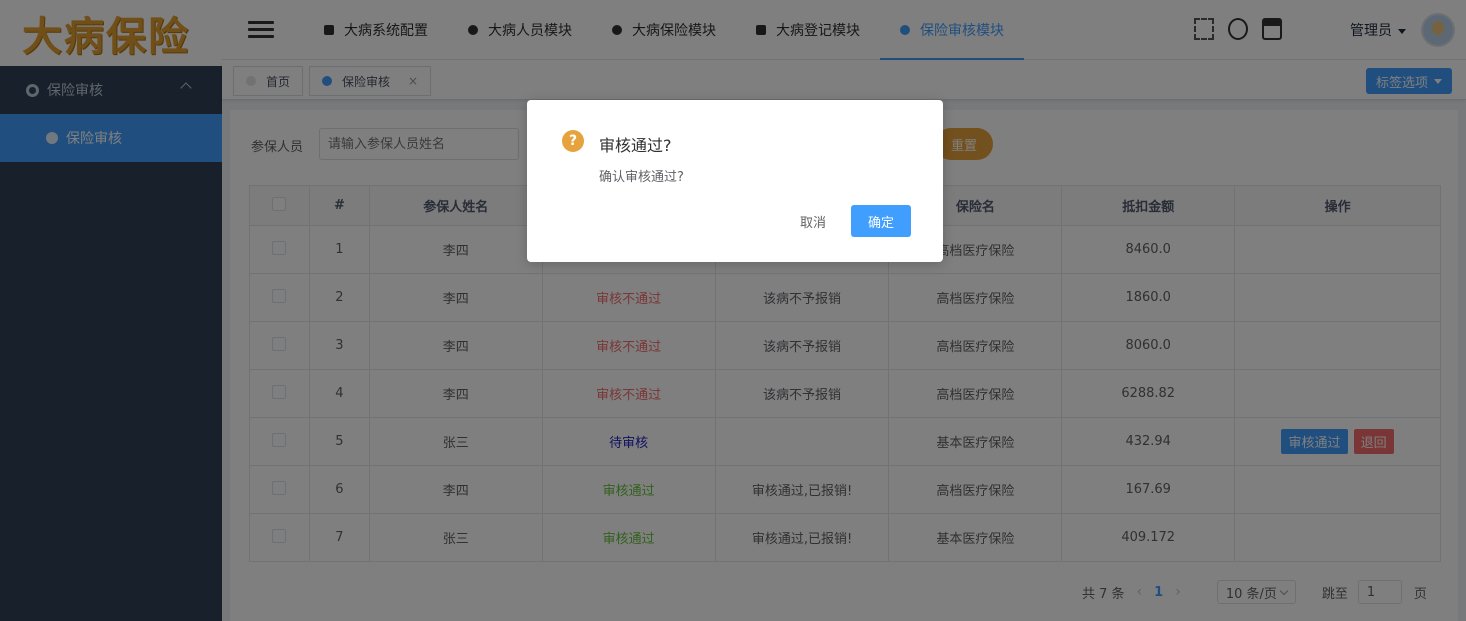 This screenshot has height=621, width=1466. What do you see at coordinates (635, 145) in the screenshot?
I see `dialog-title: 审核通过?` at bounding box center [635, 145].